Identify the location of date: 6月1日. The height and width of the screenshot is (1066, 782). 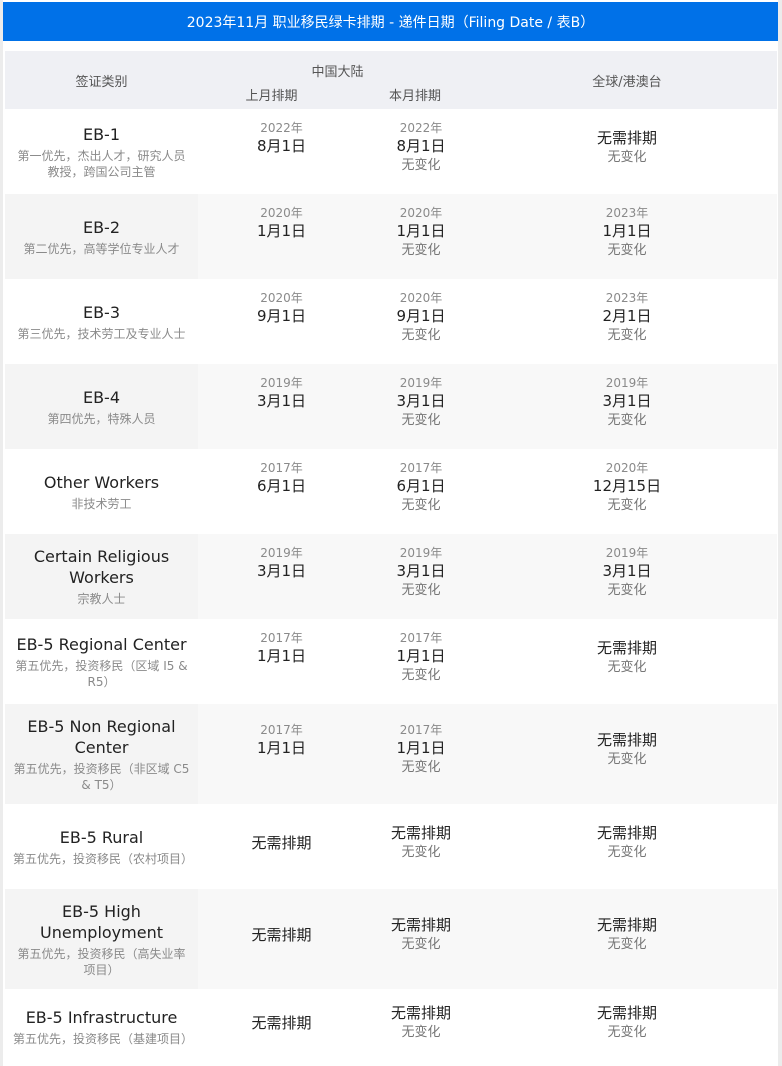
(281, 485).